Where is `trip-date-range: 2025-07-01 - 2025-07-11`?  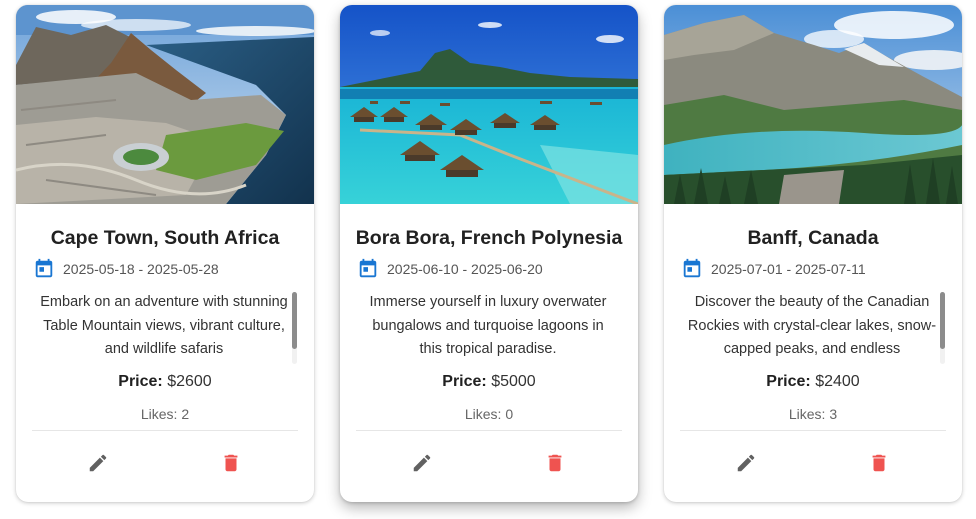
trip-date-range: 2025-07-01 - 2025-07-11 is located at coordinates (788, 269).